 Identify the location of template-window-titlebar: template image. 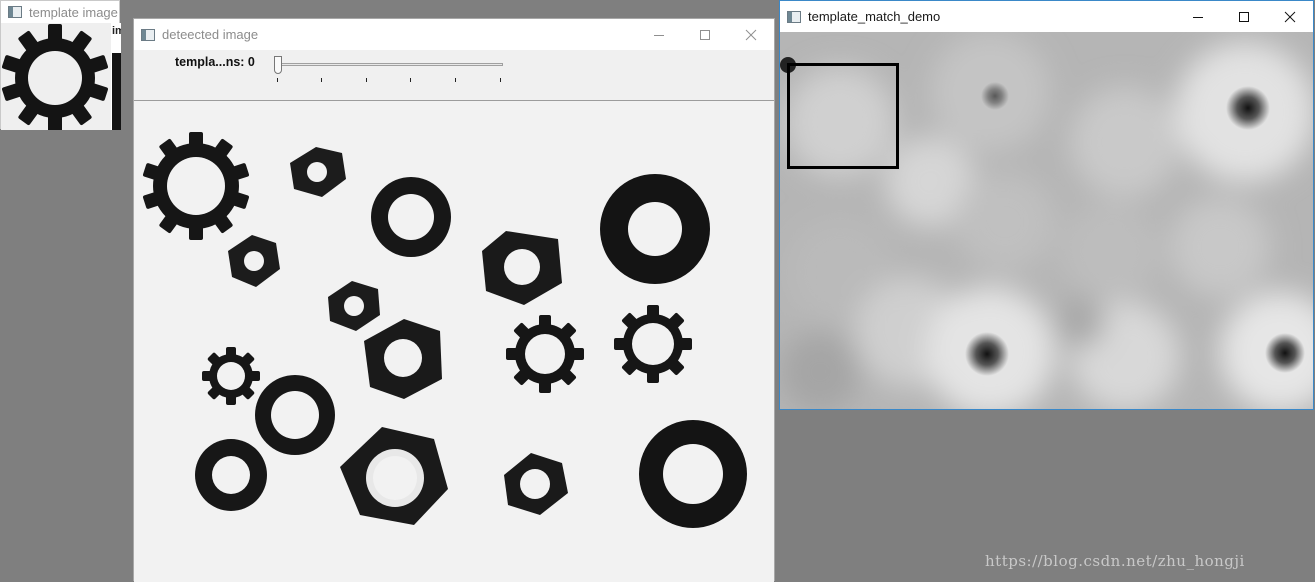
(60, 12).